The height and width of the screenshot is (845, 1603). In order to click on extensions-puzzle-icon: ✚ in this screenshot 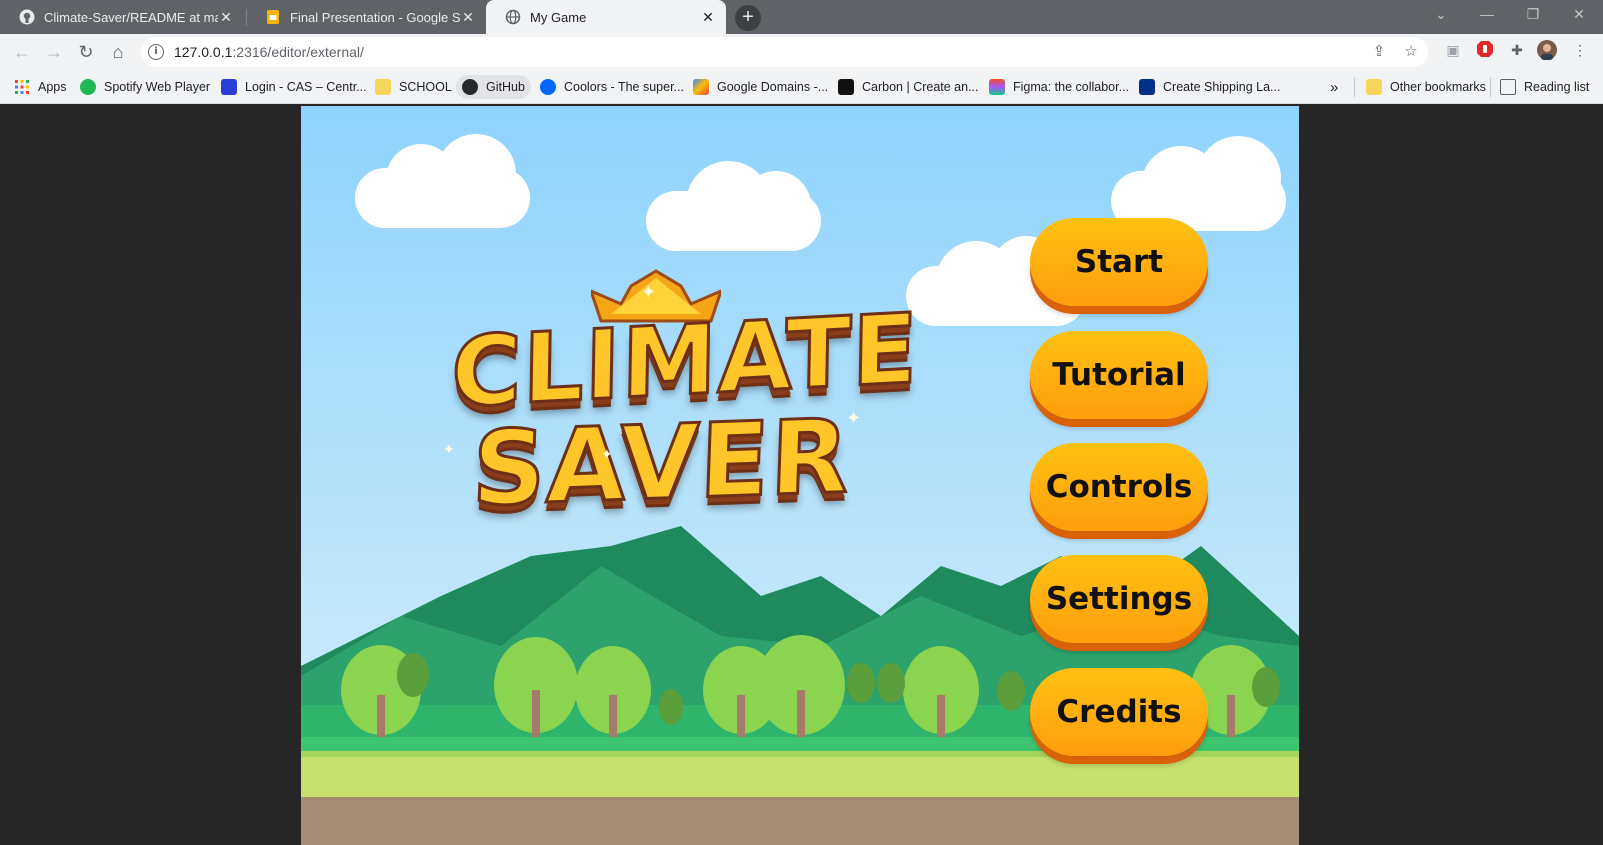, I will do `click(1517, 50)`.